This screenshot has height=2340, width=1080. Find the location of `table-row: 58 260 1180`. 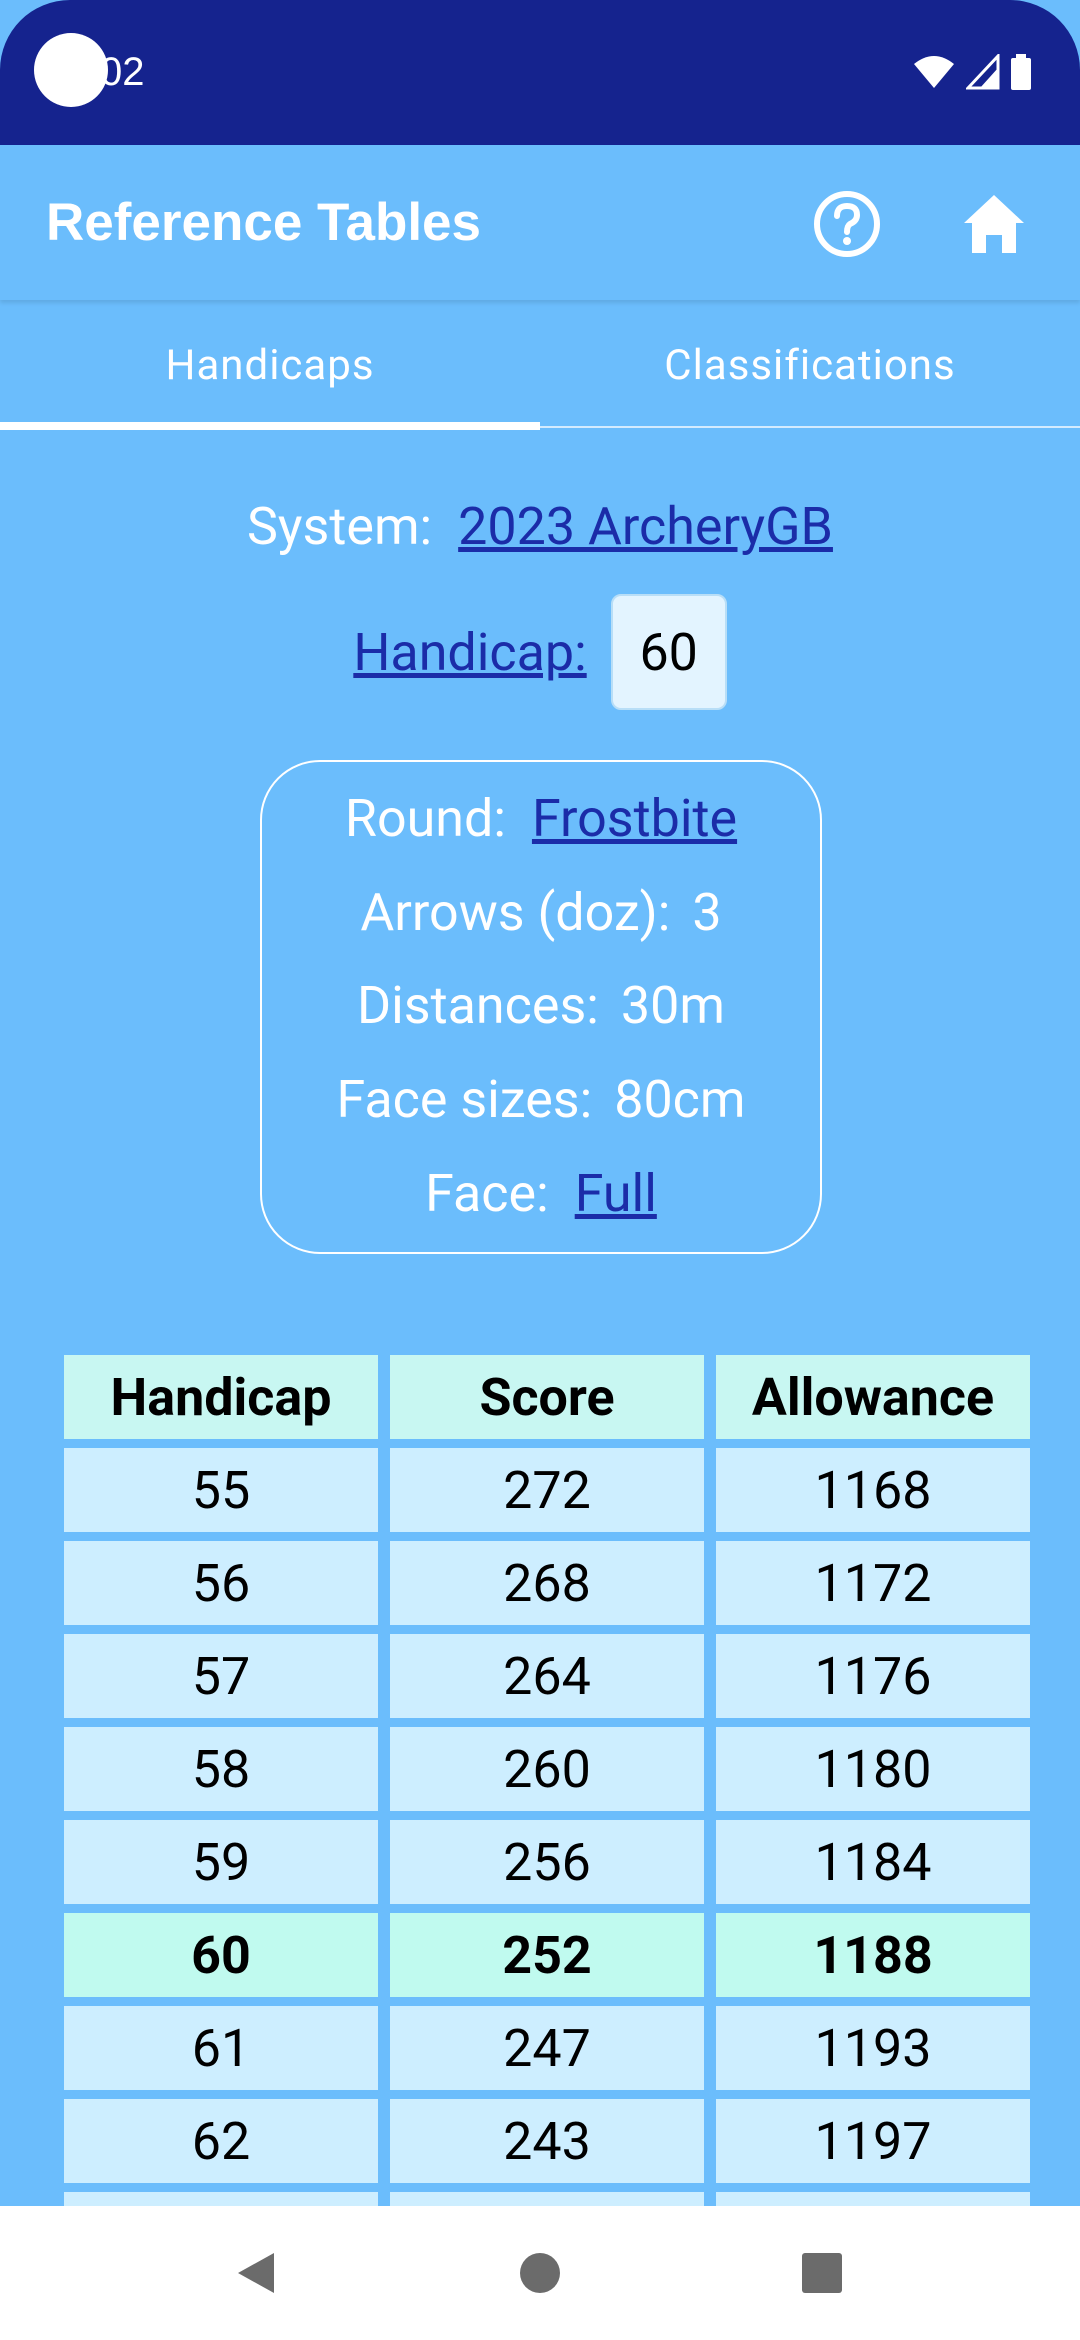

table-row: 58 260 1180 is located at coordinates (547, 1769).